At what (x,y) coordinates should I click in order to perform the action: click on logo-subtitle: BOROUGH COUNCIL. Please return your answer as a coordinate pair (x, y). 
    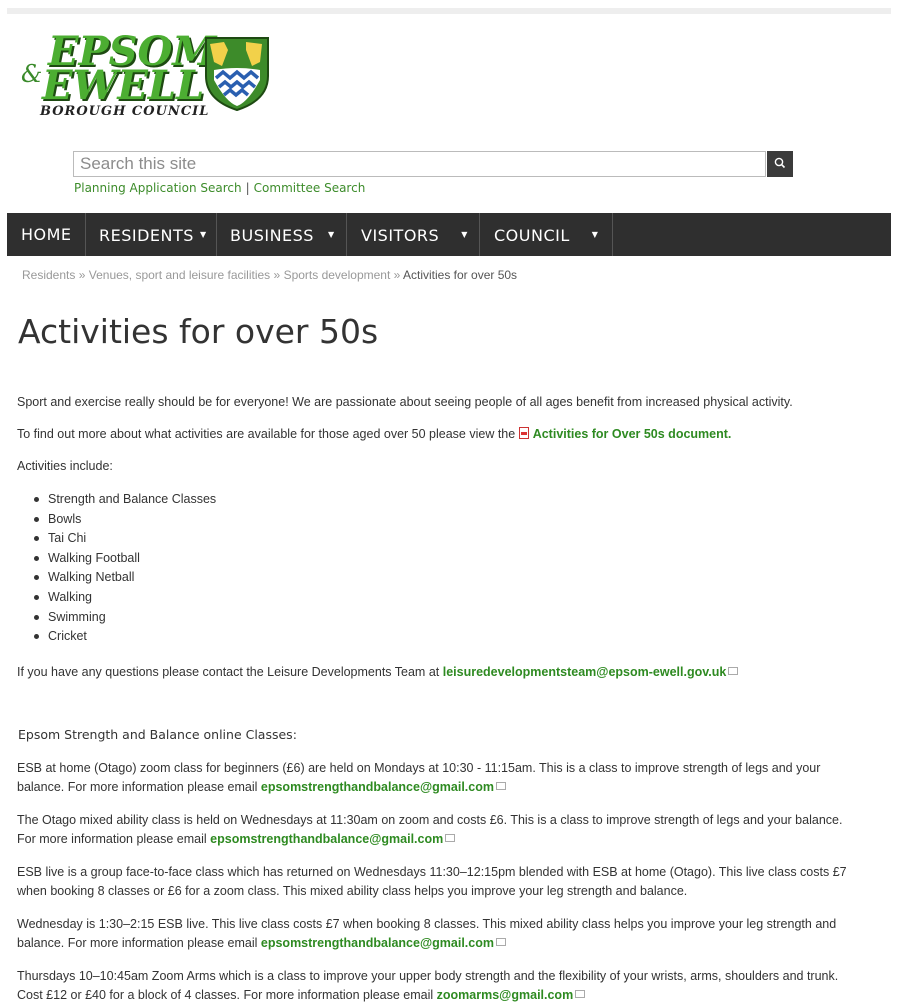
    Looking at the image, I should click on (125, 111).